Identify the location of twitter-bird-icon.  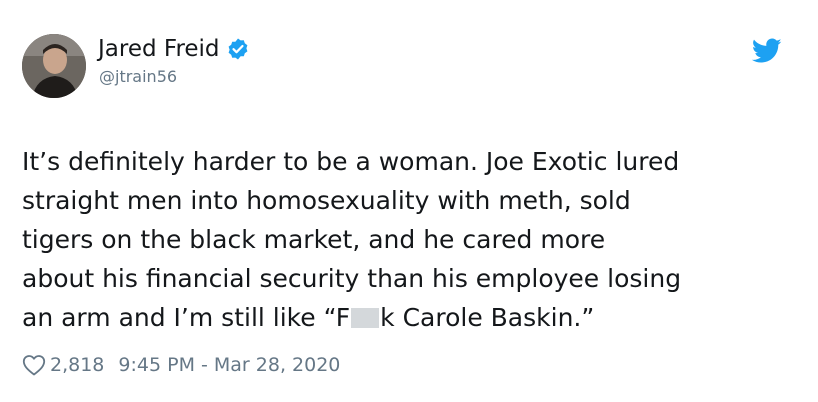
(767, 51).